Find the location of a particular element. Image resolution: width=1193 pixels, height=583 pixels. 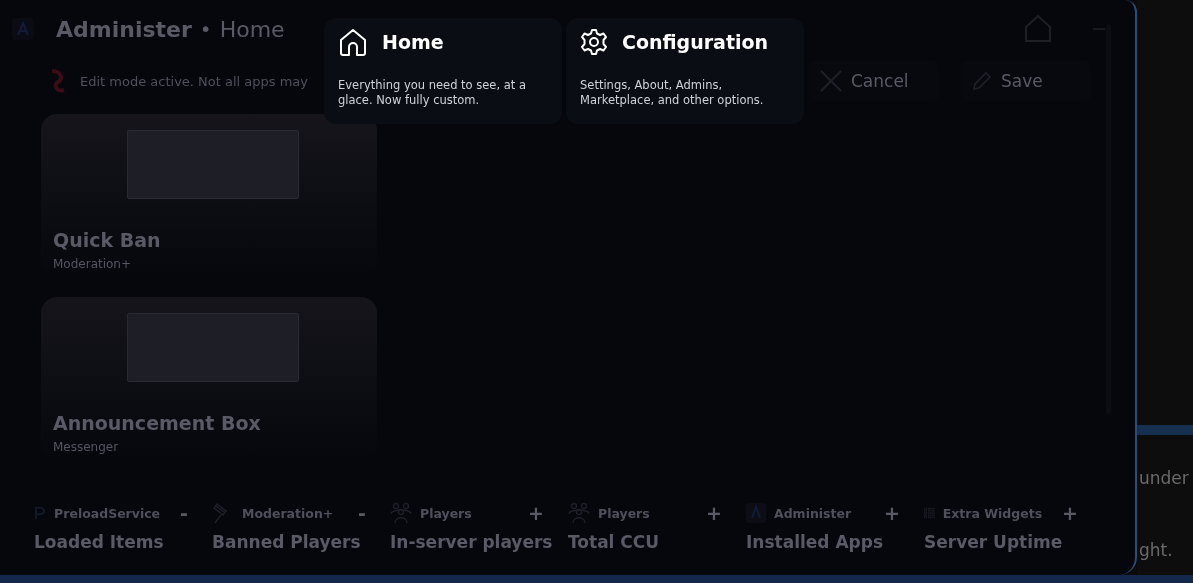

page-title: Home is located at coordinates (252, 29).